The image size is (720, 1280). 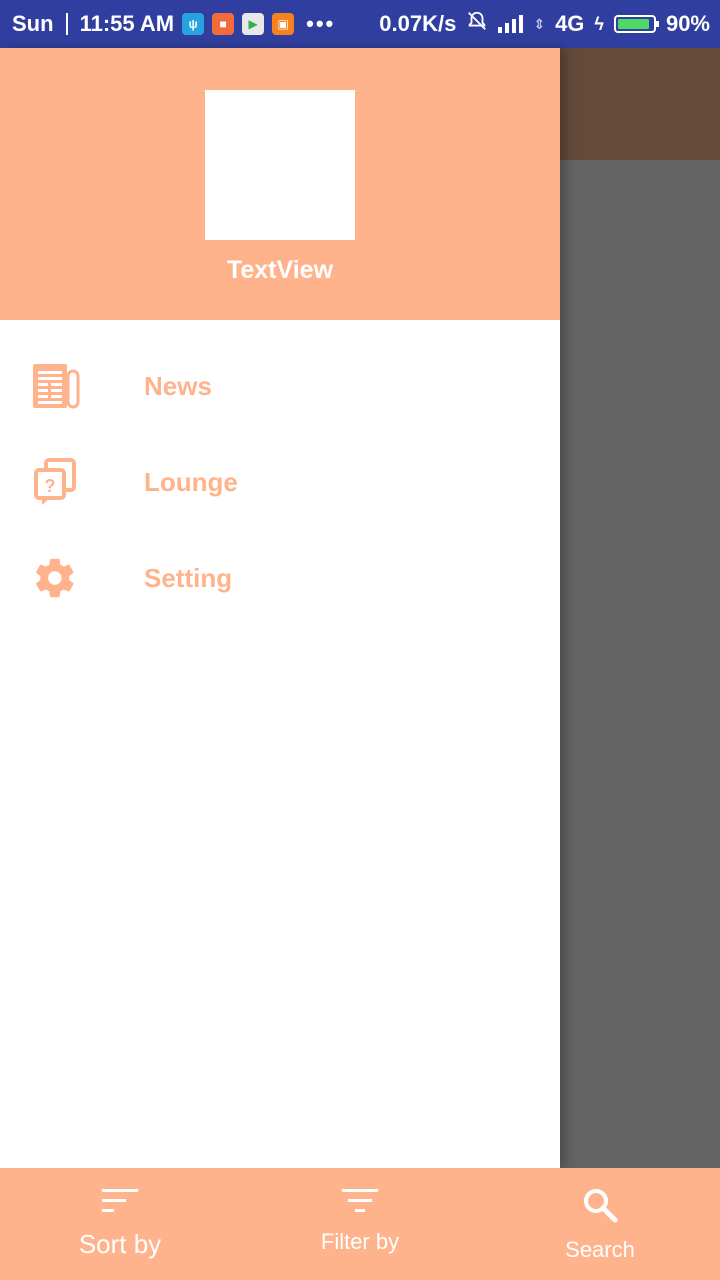 What do you see at coordinates (280, 482) in the screenshot?
I see `drawer-item-lounge: ? Lounge` at bounding box center [280, 482].